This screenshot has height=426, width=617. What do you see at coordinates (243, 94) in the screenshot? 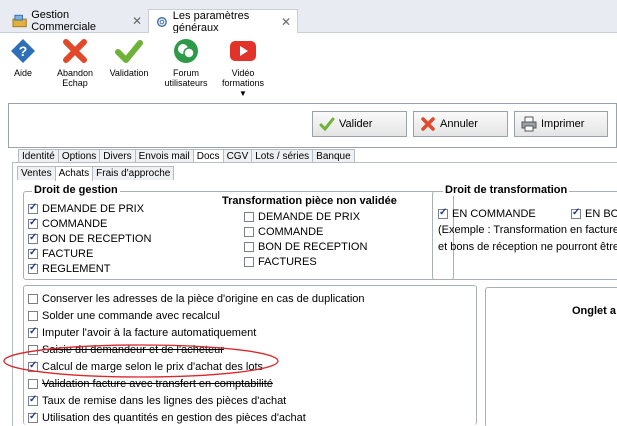
I see `dropdown-arrow-icon: ▼` at bounding box center [243, 94].